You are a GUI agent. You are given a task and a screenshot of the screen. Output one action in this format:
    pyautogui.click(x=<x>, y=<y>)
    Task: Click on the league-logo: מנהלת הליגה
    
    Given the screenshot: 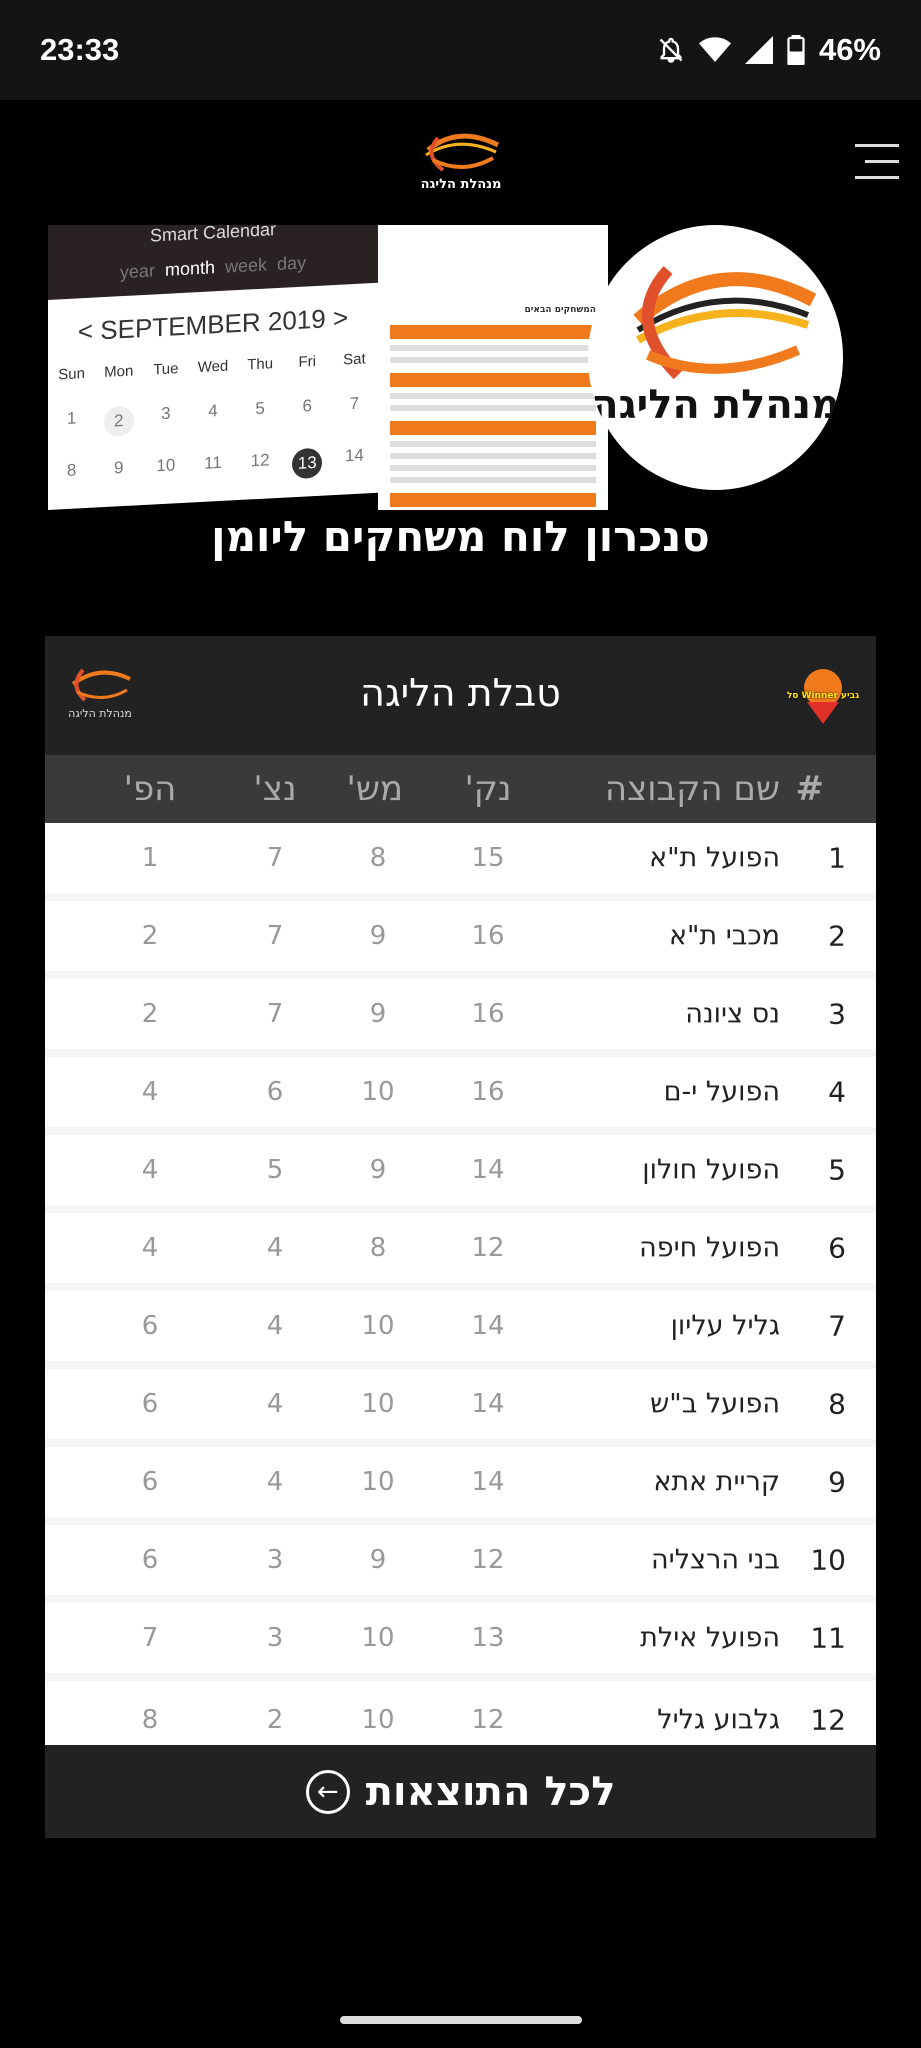 What is the action you would take?
    pyautogui.click(x=461, y=166)
    